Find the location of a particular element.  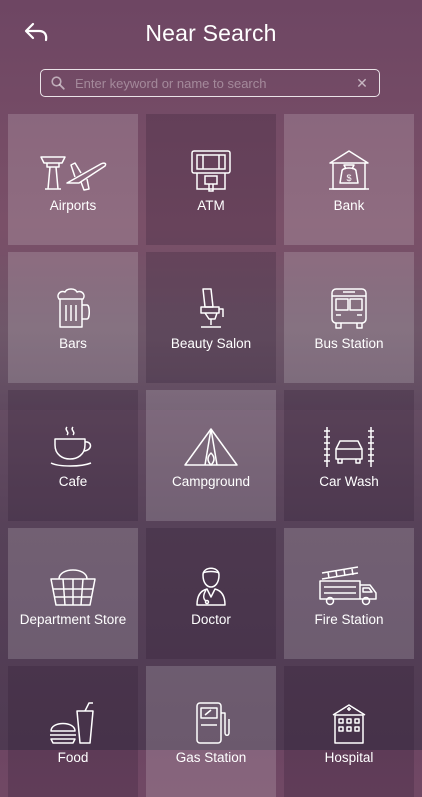

category-fire-station: Fire Station is located at coordinates (349, 593).